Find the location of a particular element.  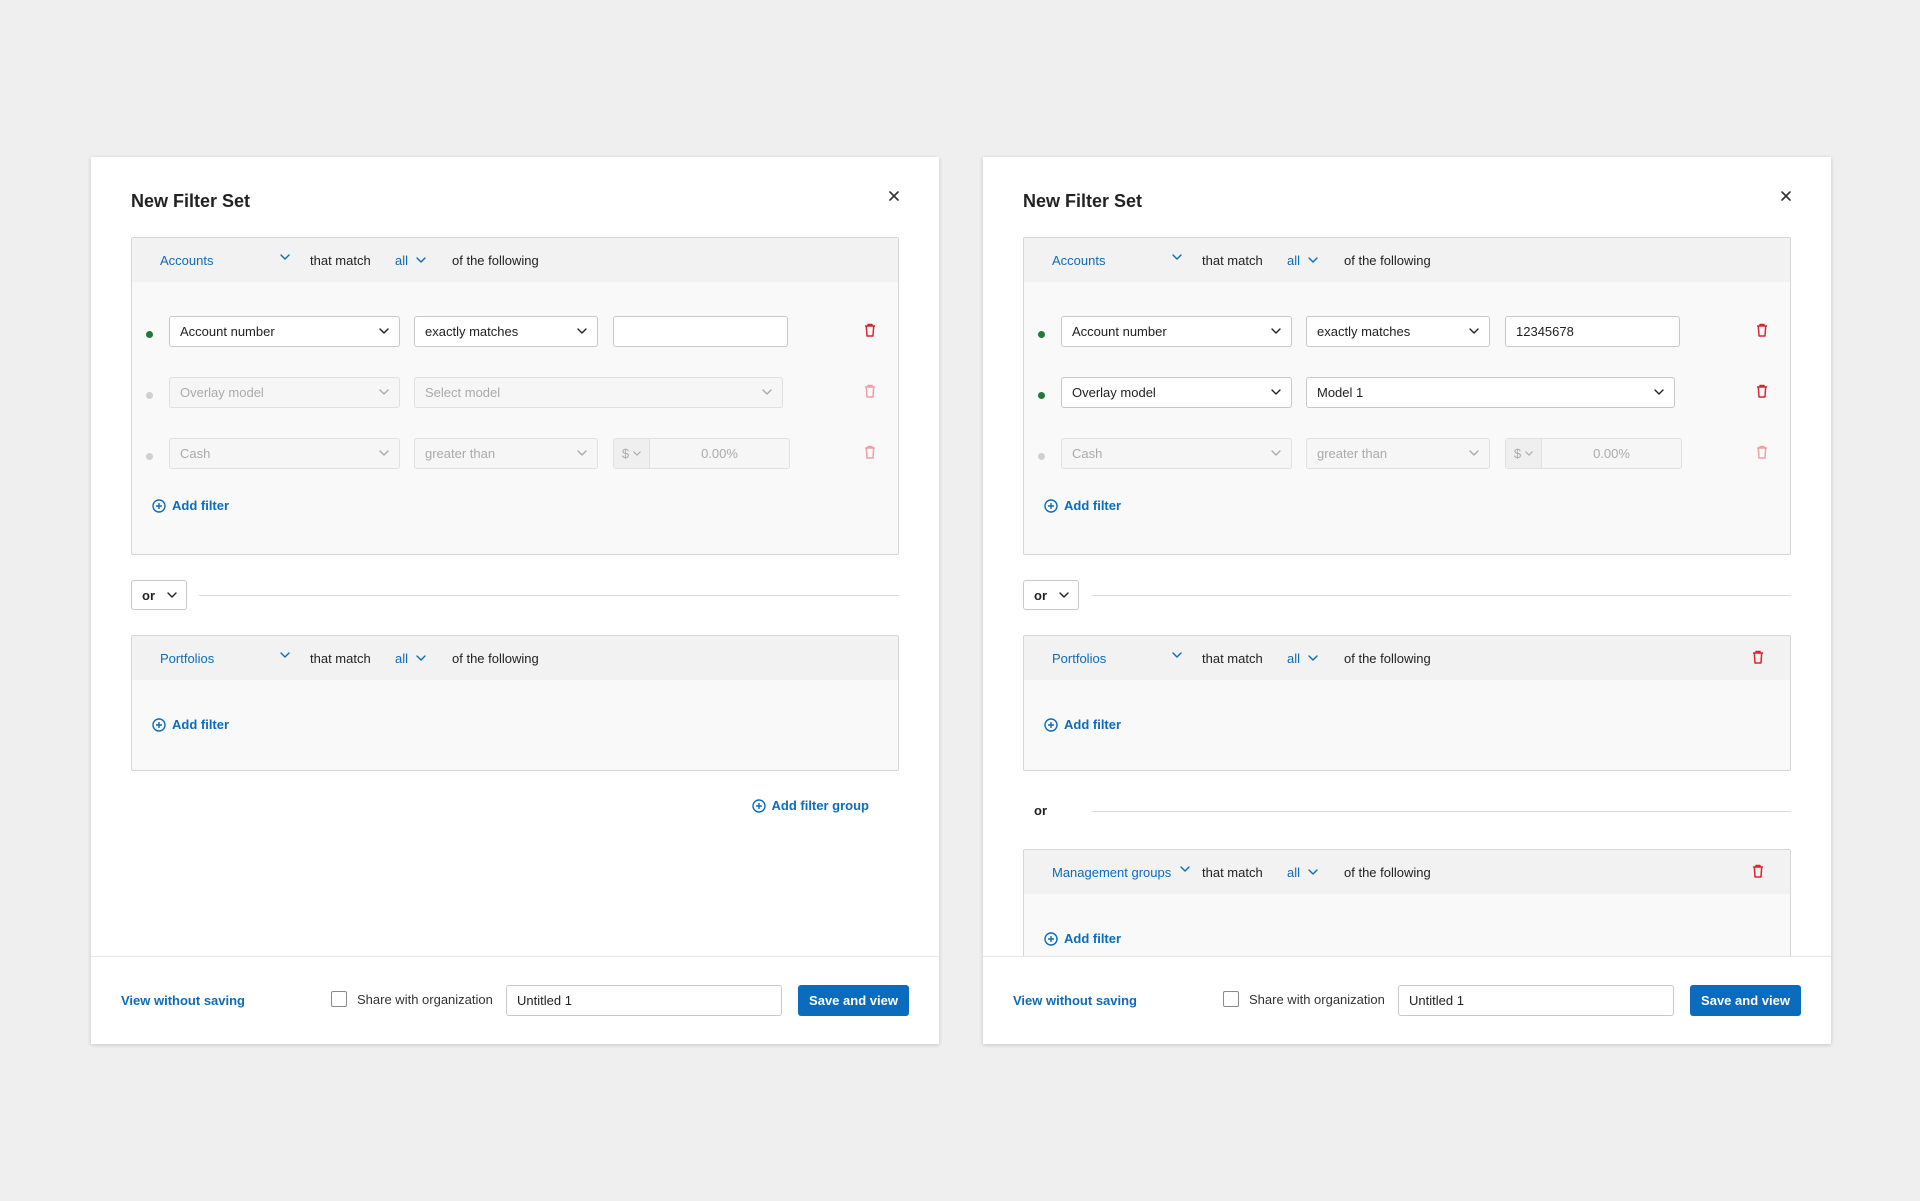

share-label: Share with organization is located at coordinates (1317, 999).